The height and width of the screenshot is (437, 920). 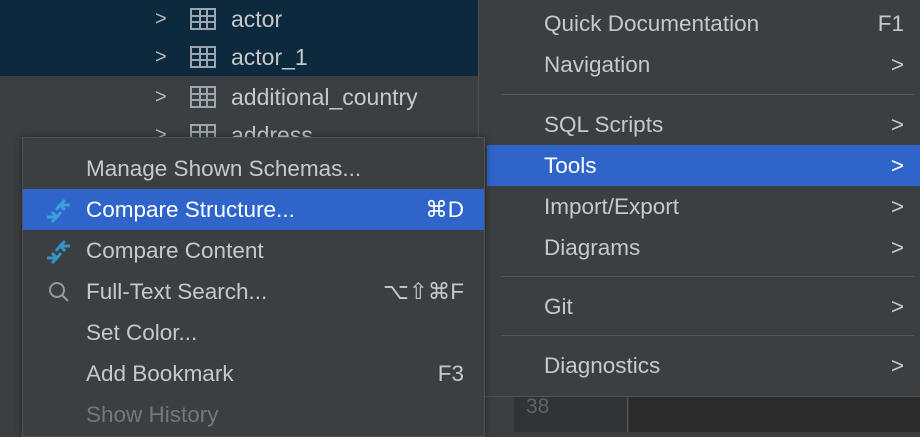 What do you see at coordinates (612, 206) in the screenshot?
I see `menu-label: Import/Export` at bounding box center [612, 206].